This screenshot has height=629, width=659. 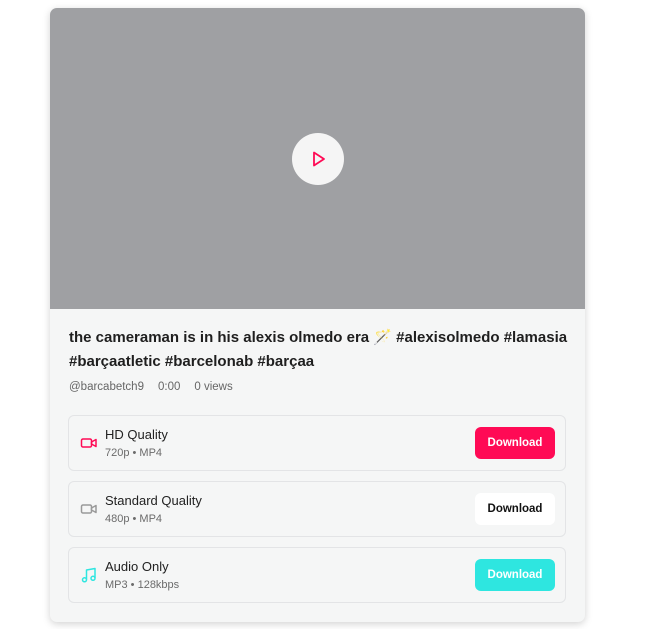 What do you see at coordinates (134, 519) in the screenshot?
I see `option-detail: 480p • MP4` at bounding box center [134, 519].